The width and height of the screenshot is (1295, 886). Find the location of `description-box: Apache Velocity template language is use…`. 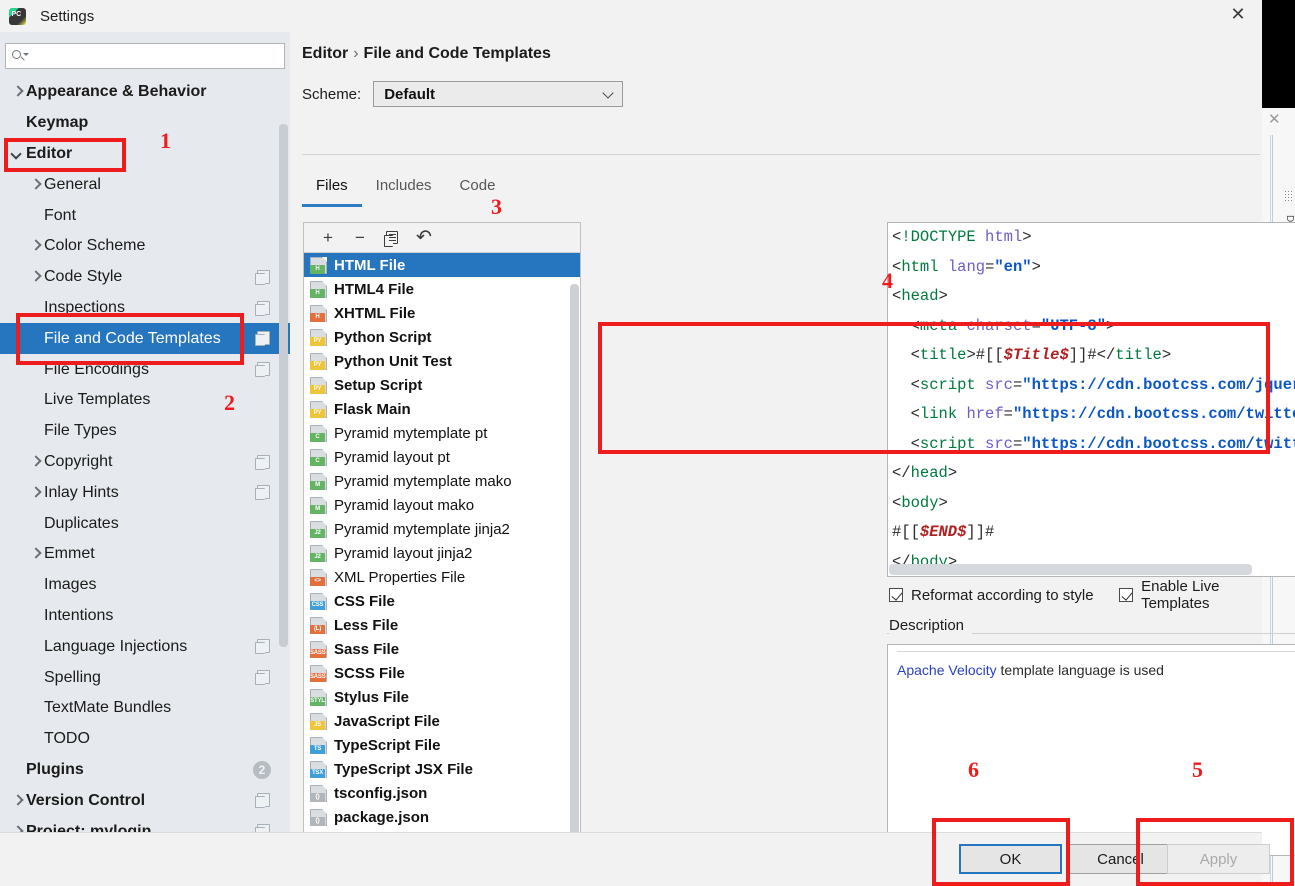

description-box: Apache Velocity template language is use… is located at coordinates (1091, 750).